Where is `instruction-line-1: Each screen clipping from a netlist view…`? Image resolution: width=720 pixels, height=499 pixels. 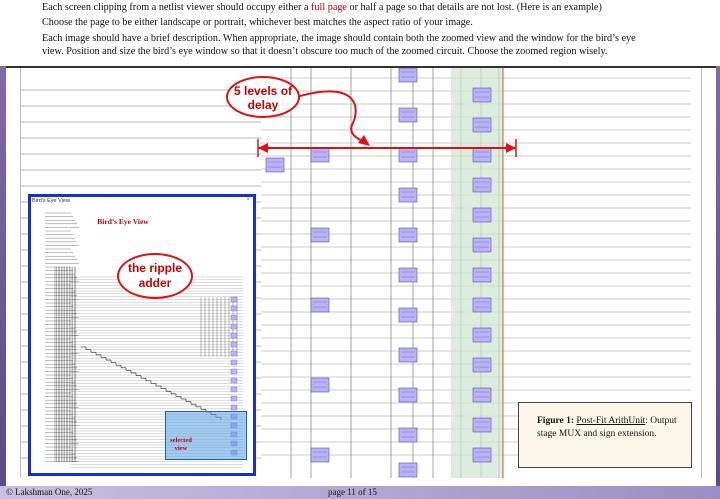
instruction-line-1: Each screen clipping from a netlist view… is located at coordinates (322, 7).